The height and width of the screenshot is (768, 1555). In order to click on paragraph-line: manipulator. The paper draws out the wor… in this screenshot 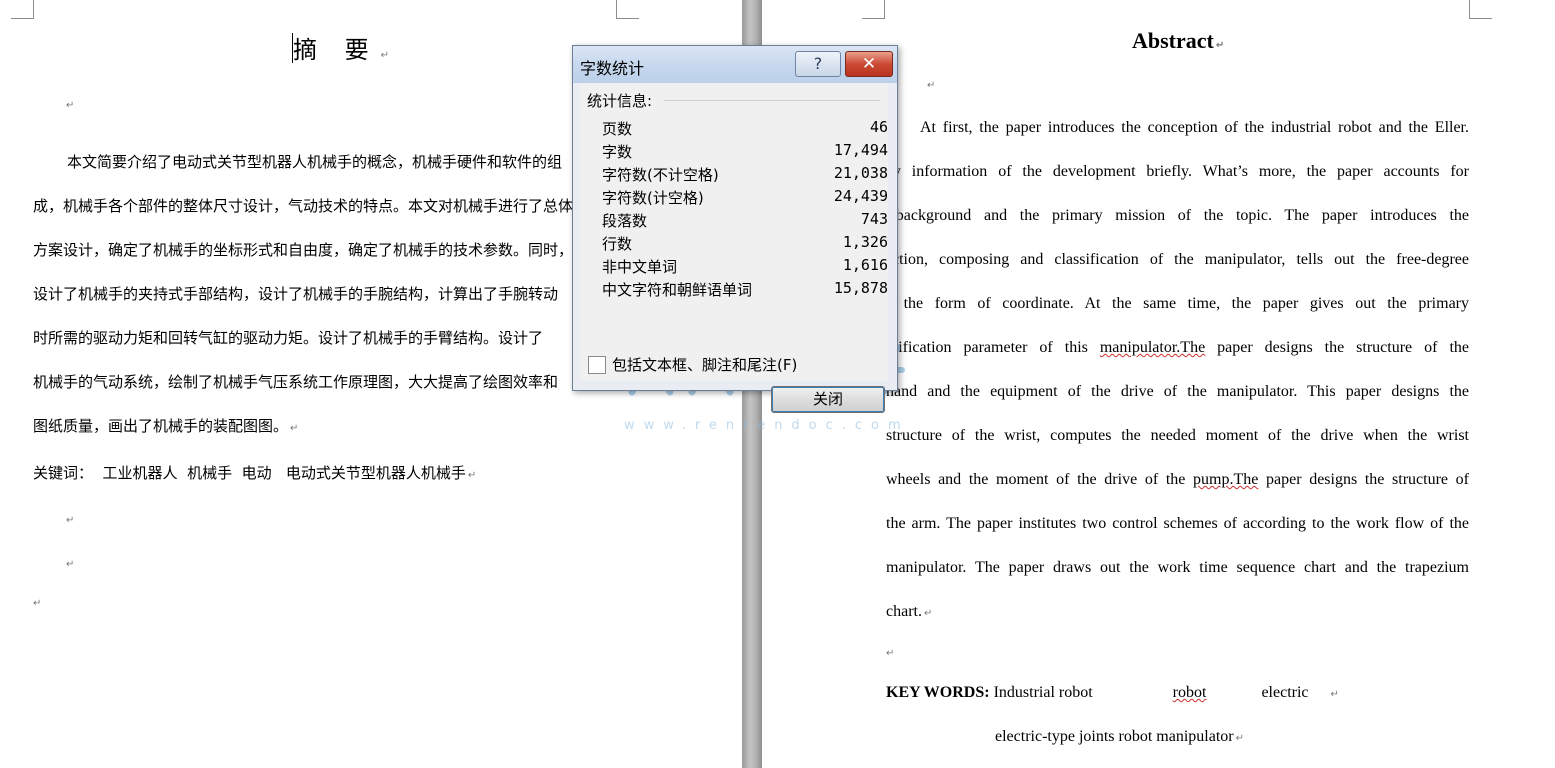, I will do `click(1177, 567)`.